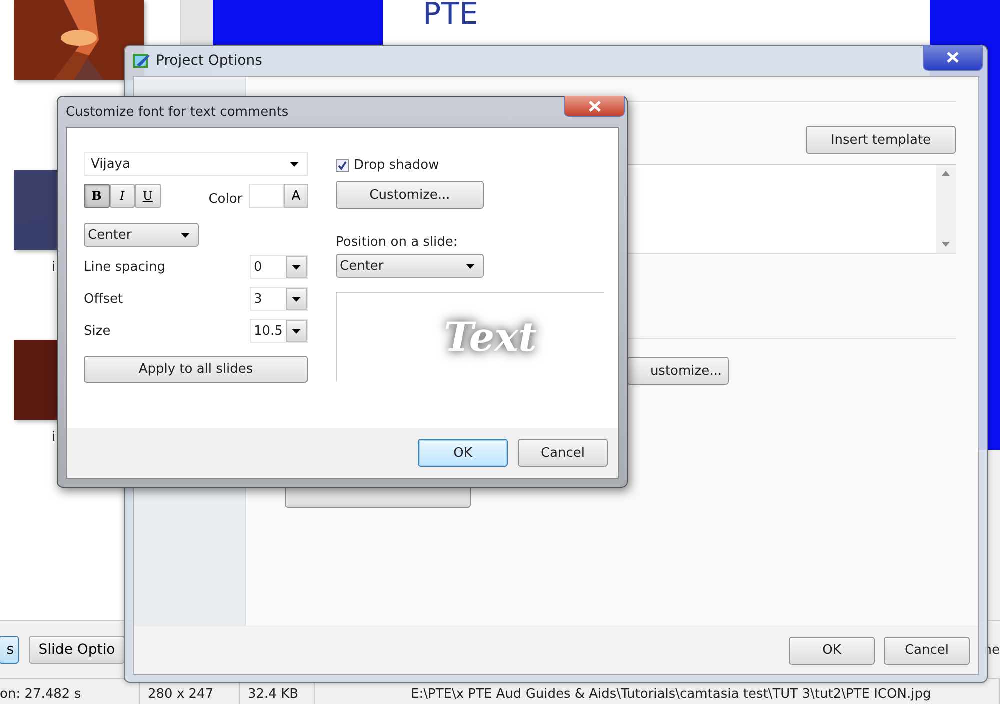  What do you see at coordinates (881, 140) in the screenshot?
I see `insert-template-button: Insert template` at bounding box center [881, 140].